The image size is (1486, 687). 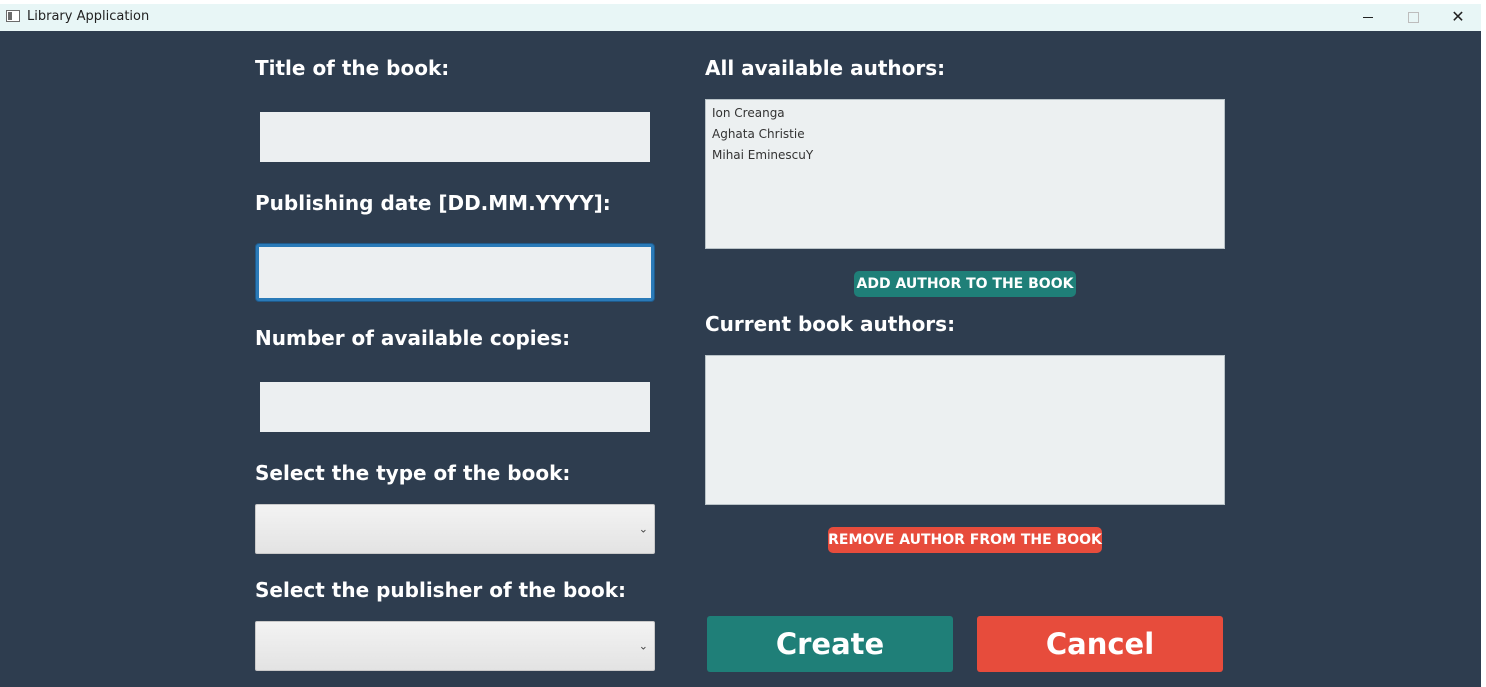 I want to click on book-type-label: Select the type of the book:, so click(x=413, y=473).